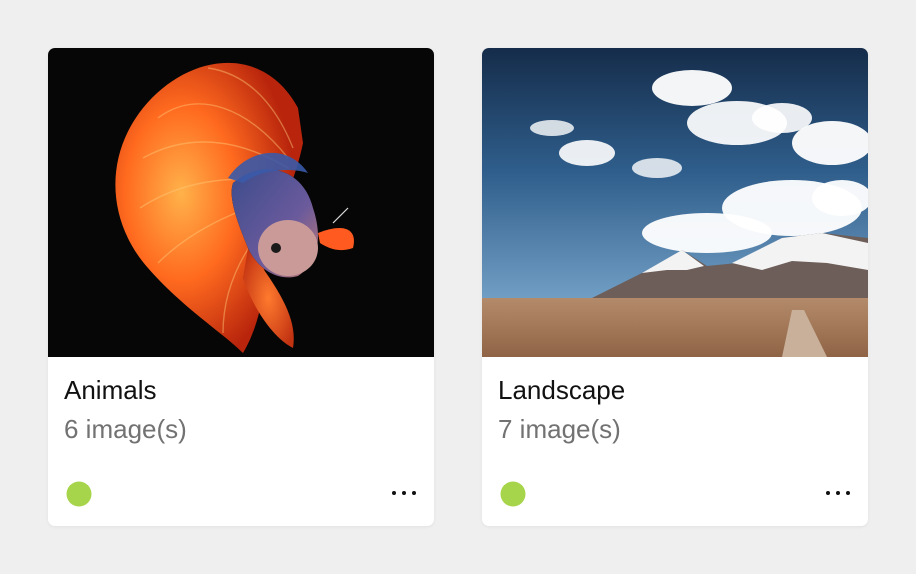 This screenshot has width=916, height=574. I want to click on album-image-count: 7 image(s), so click(559, 429).